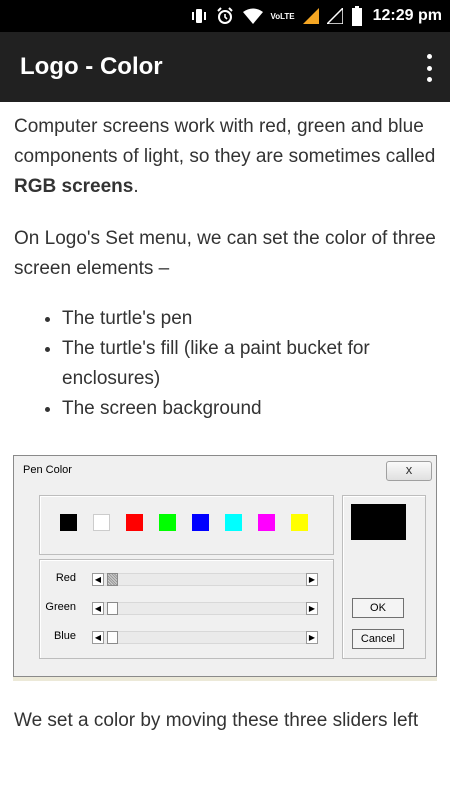 This screenshot has height=800, width=450. What do you see at coordinates (378, 639) in the screenshot?
I see `cancel-button: Cancel` at bounding box center [378, 639].